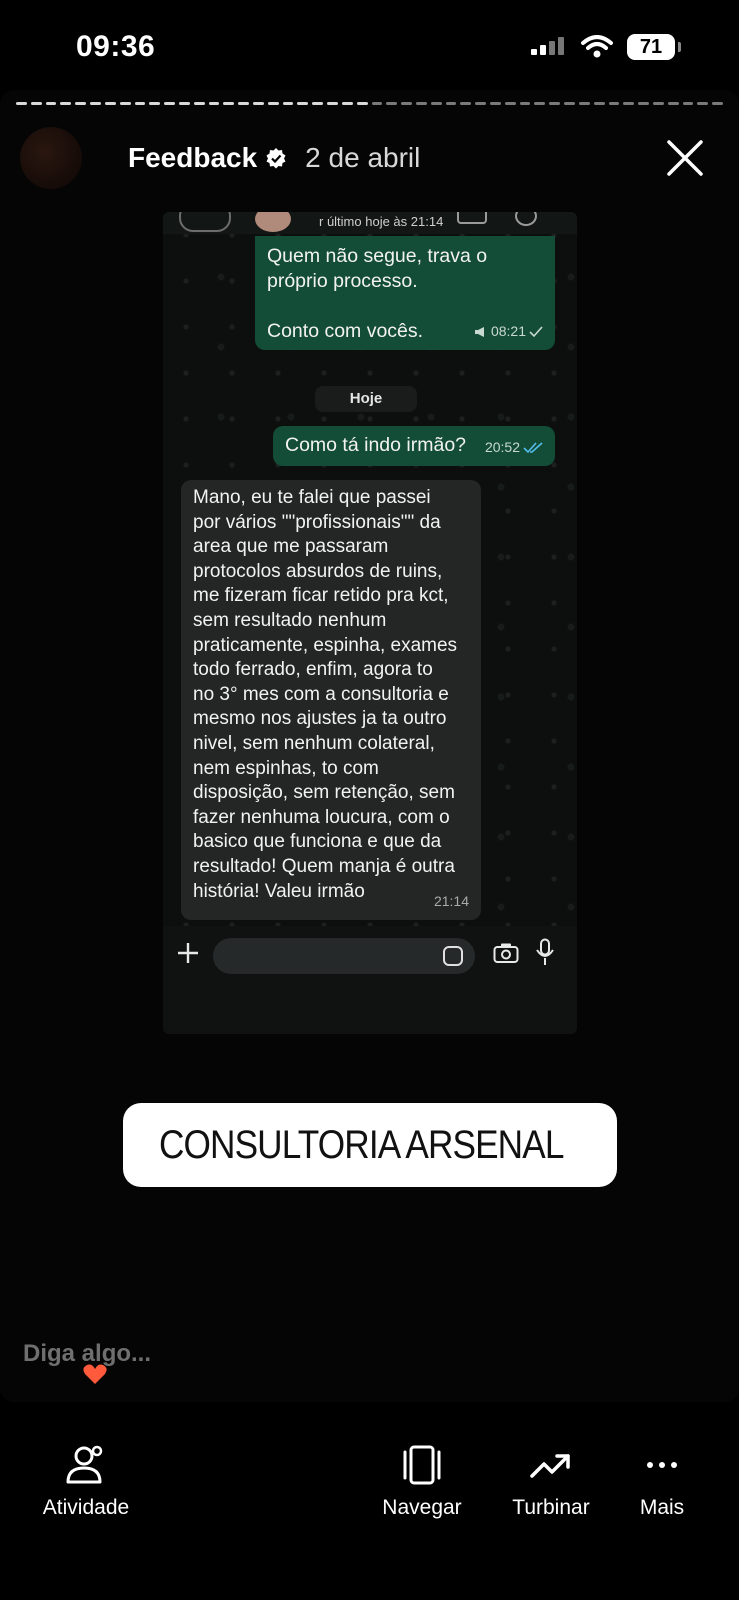 The width and height of the screenshot is (739, 1600). Describe the element at coordinates (205, 222) in the screenshot. I see `back-icon` at that location.